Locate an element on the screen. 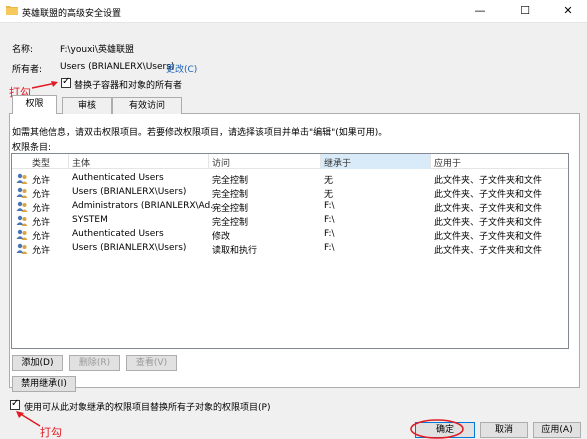  remove-button: 删除(R) is located at coordinates (94, 363).